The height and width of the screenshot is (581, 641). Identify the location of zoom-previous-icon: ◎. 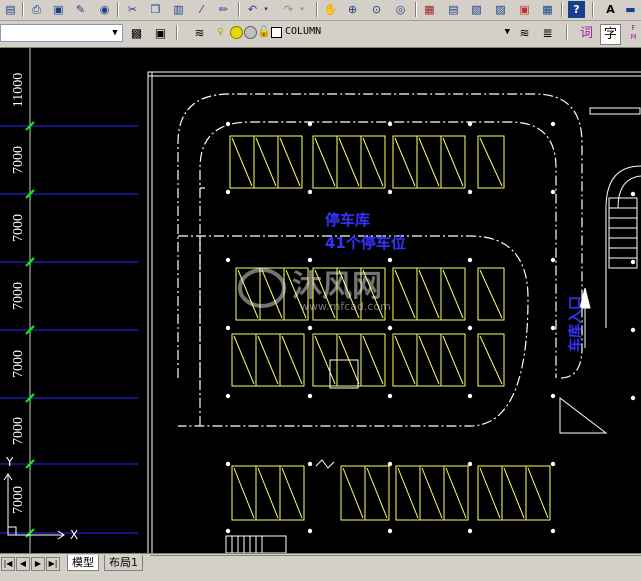
(400, 9).